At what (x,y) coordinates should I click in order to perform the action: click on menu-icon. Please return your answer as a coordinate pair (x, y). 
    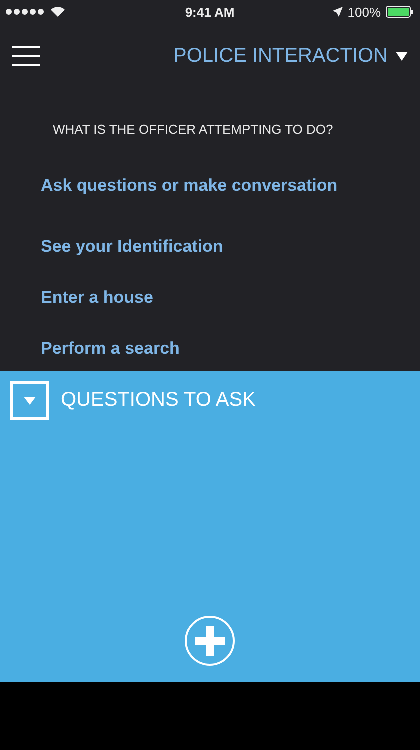
    Looking at the image, I should click on (26, 56).